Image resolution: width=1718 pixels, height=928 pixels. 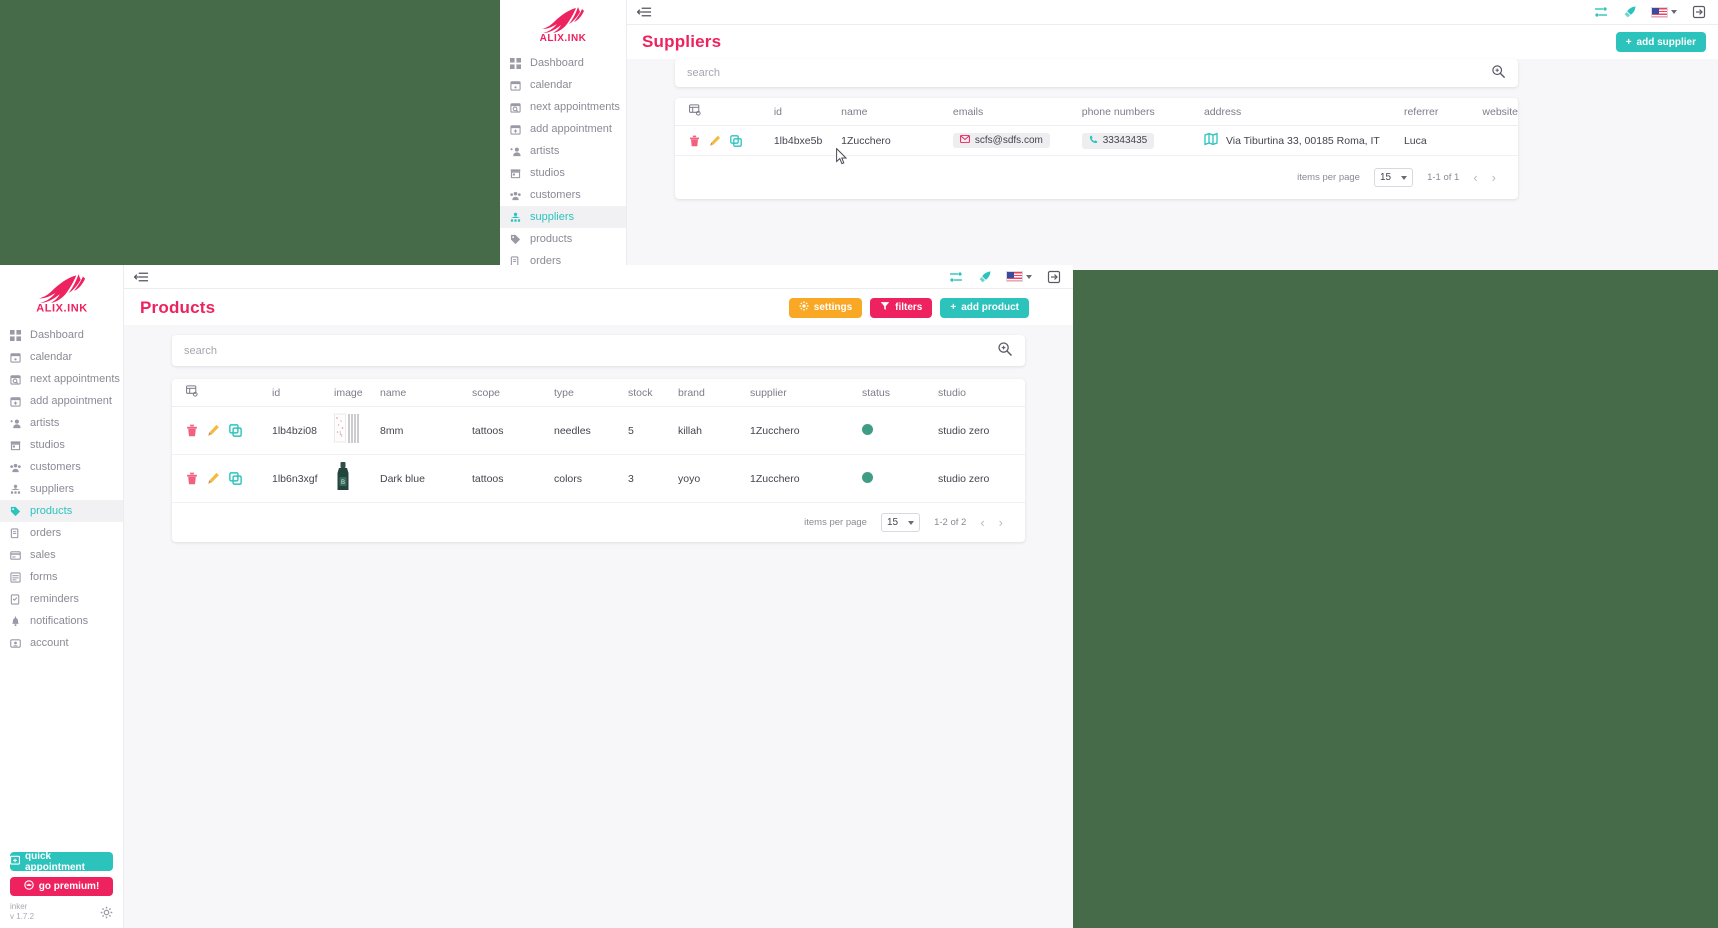 What do you see at coordinates (950, 522) in the screenshot?
I see `pagination-range: 1-2 of 2` at bounding box center [950, 522].